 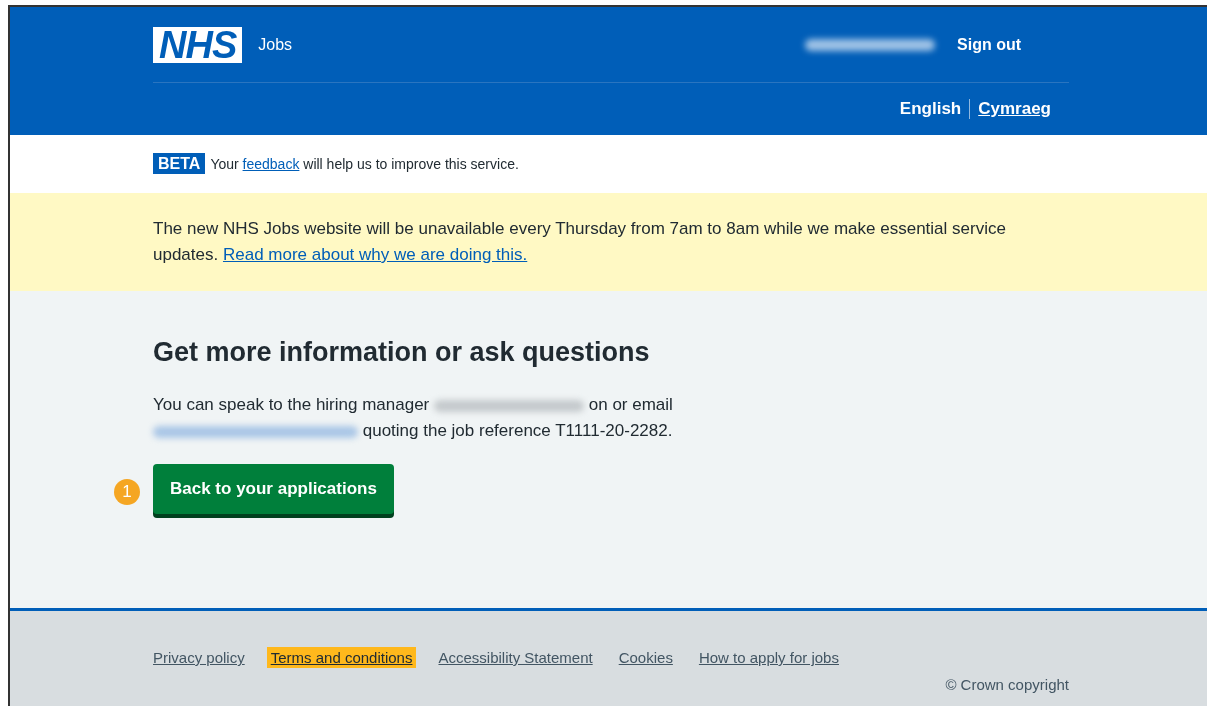 What do you see at coordinates (341, 657) in the screenshot?
I see `footer-link: Terms and conditions` at bounding box center [341, 657].